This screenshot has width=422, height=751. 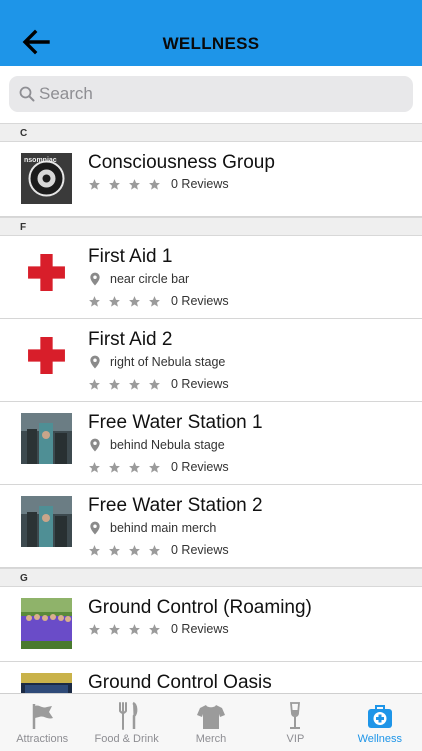 What do you see at coordinates (43, 716) in the screenshot?
I see `flag-icon` at bounding box center [43, 716].